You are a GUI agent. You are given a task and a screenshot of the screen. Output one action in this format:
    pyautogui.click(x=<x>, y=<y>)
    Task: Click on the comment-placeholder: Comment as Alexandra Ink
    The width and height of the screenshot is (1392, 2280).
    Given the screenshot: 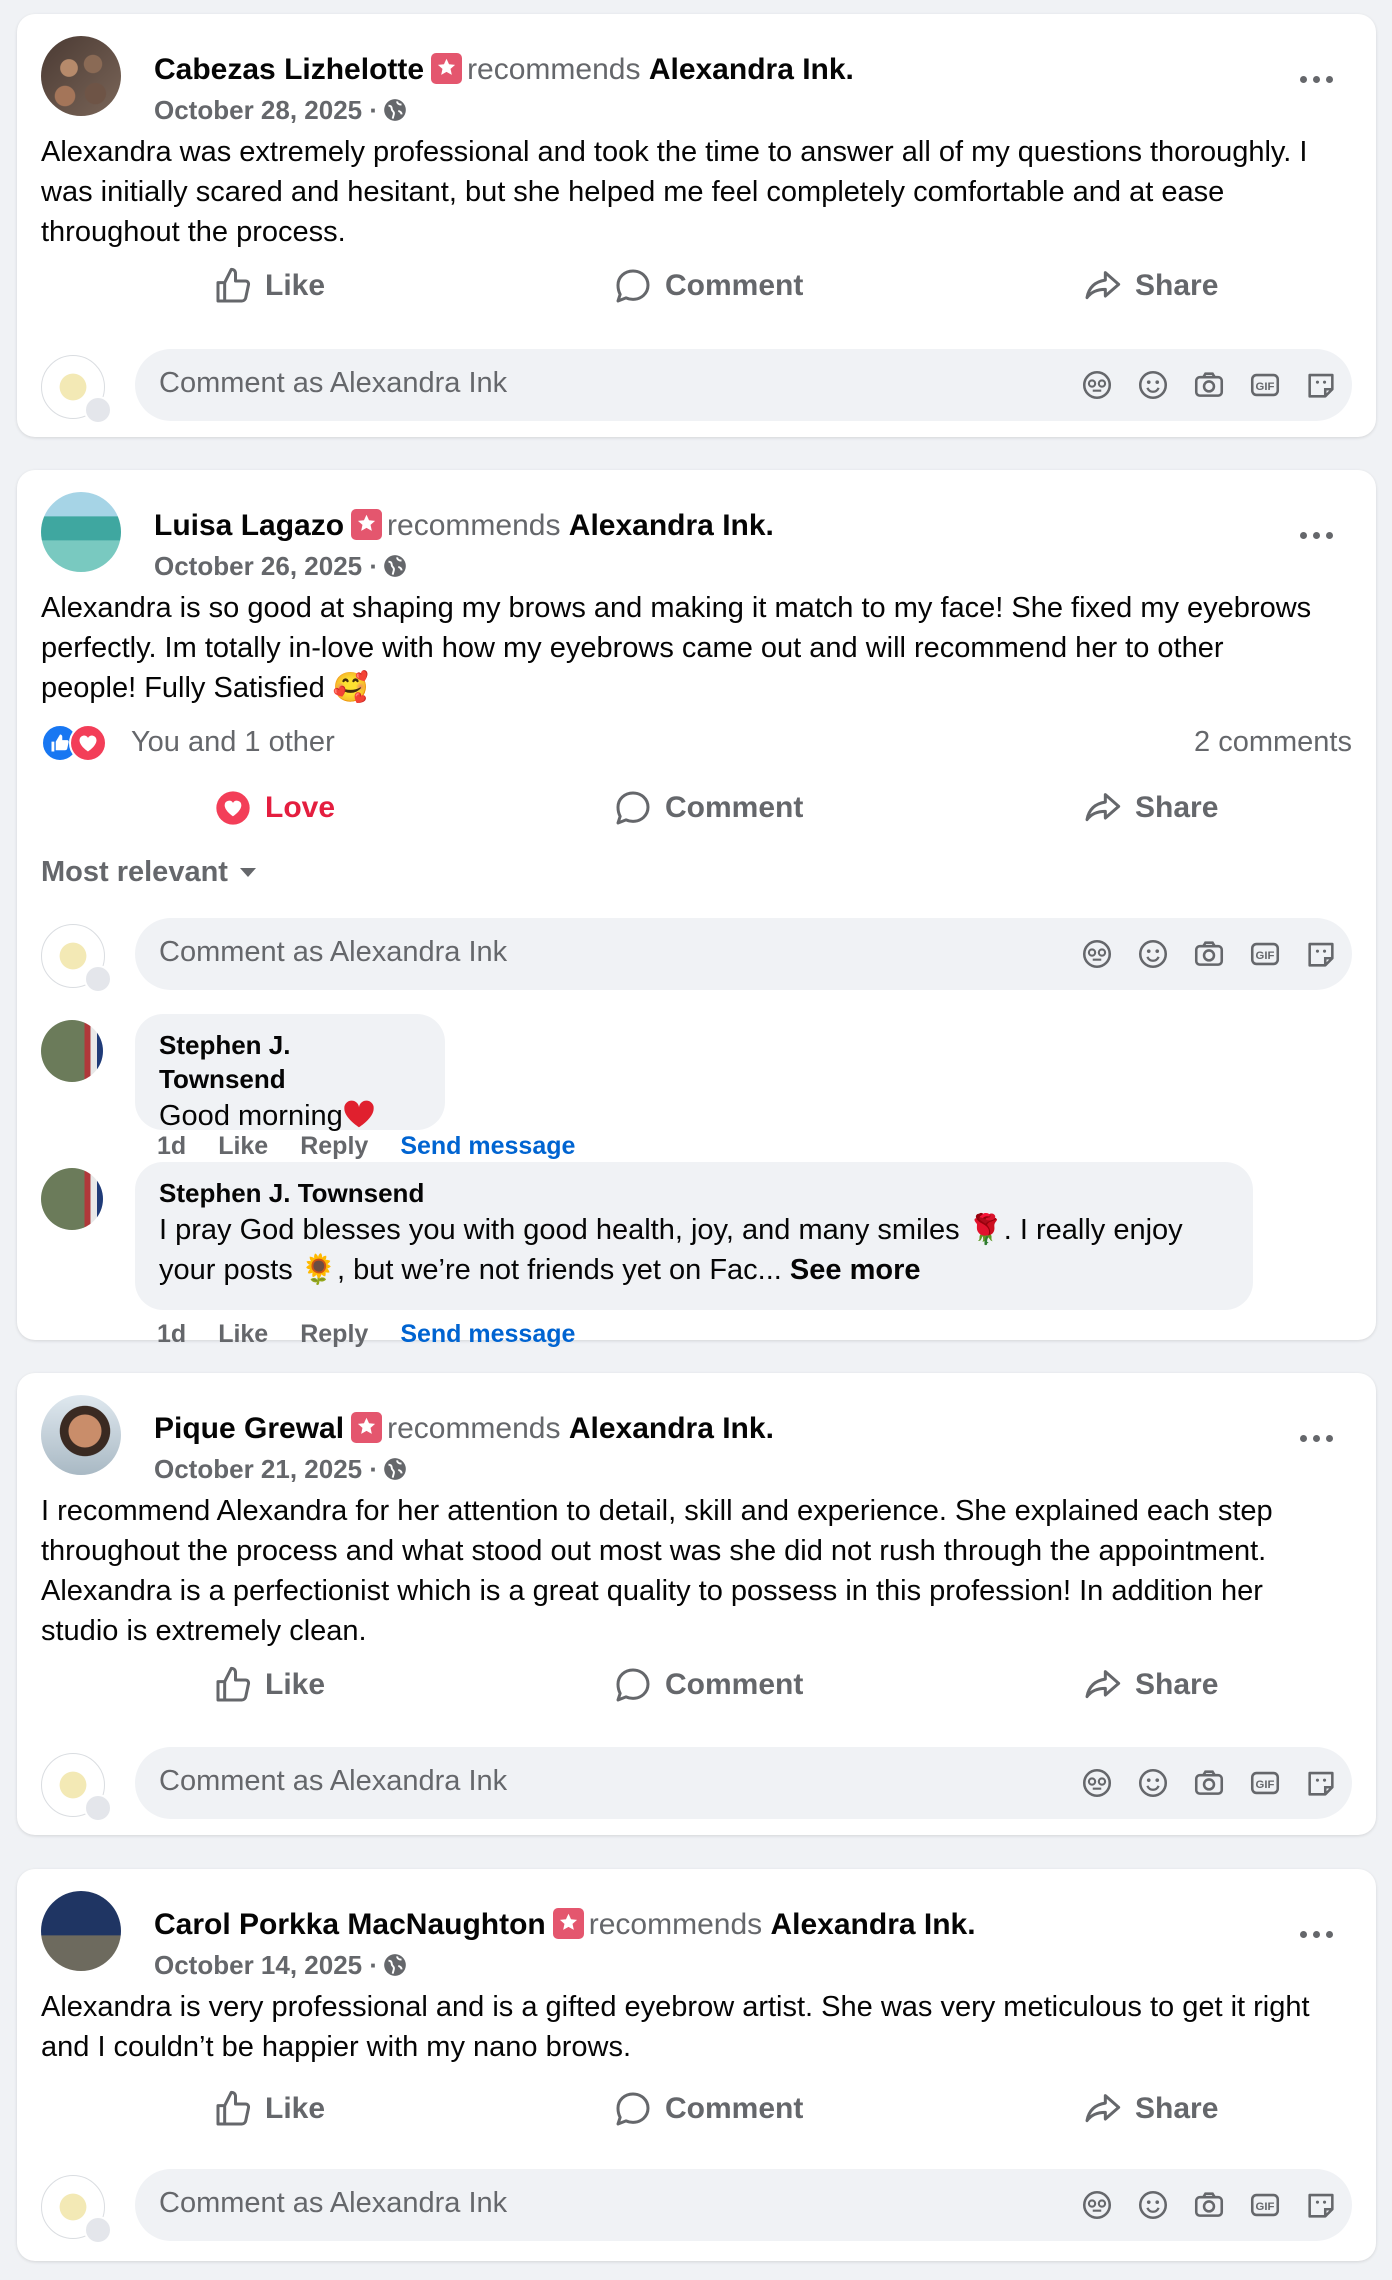 What is the action you would take?
    pyautogui.click(x=333, y=1781)
    